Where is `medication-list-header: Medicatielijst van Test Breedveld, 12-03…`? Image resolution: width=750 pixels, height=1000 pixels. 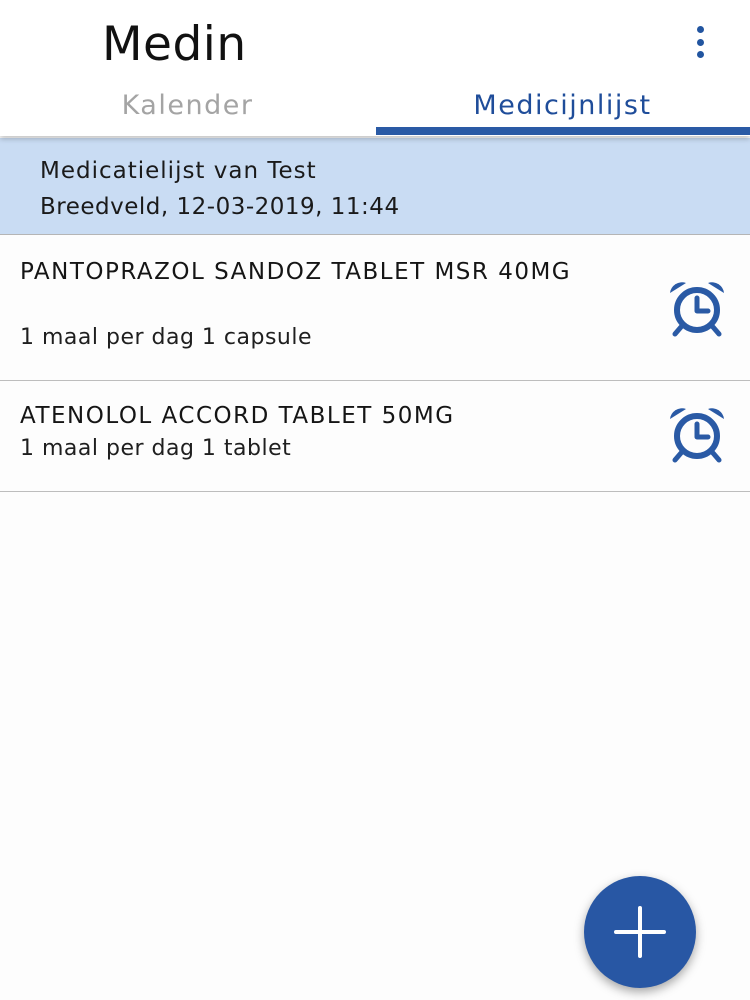 medication-list-header: Medicatielijst van Test Breedveld, 12-03… is located at coordinates (375, 186).